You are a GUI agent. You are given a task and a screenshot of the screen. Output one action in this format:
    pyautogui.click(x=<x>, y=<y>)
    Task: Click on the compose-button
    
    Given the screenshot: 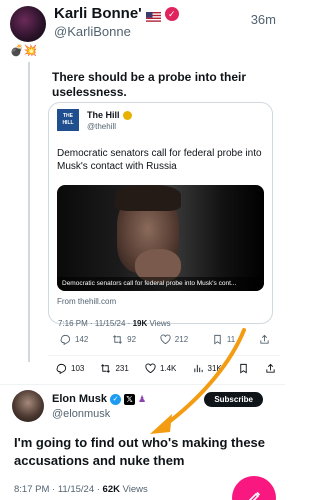 What is the action you would take?
    pyautogui.click(x=254, y=488)
    